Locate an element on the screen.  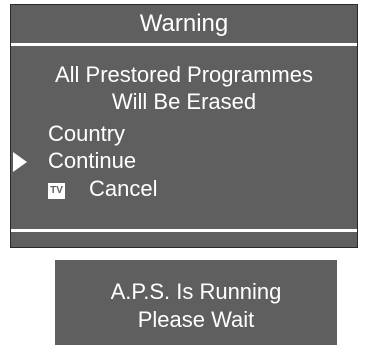
menu-item-cancel: TV Cancel is located at coordinates (102, 188).